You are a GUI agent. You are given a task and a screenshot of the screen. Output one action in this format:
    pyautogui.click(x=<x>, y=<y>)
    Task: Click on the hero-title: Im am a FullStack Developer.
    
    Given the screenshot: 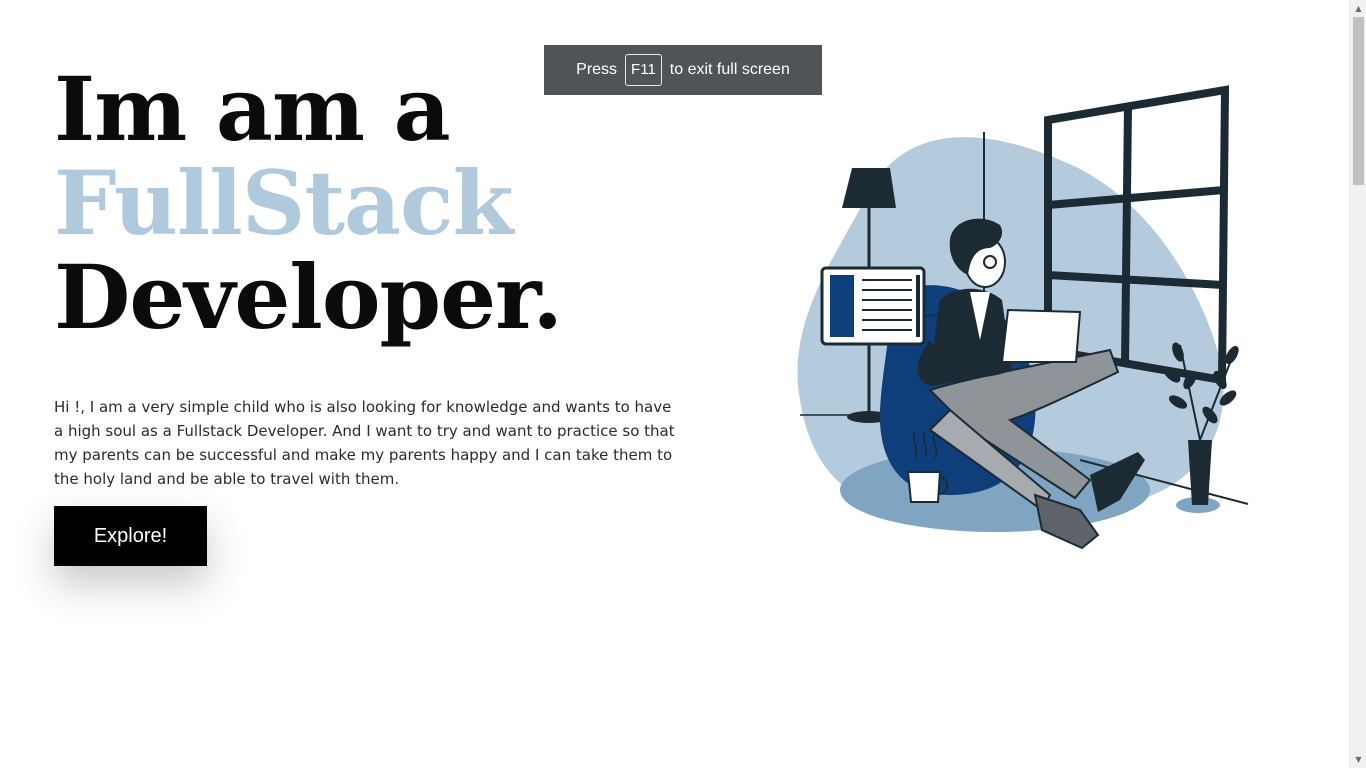 What is the action you would take?
    pyautogui.click(x=308, y=203)
    